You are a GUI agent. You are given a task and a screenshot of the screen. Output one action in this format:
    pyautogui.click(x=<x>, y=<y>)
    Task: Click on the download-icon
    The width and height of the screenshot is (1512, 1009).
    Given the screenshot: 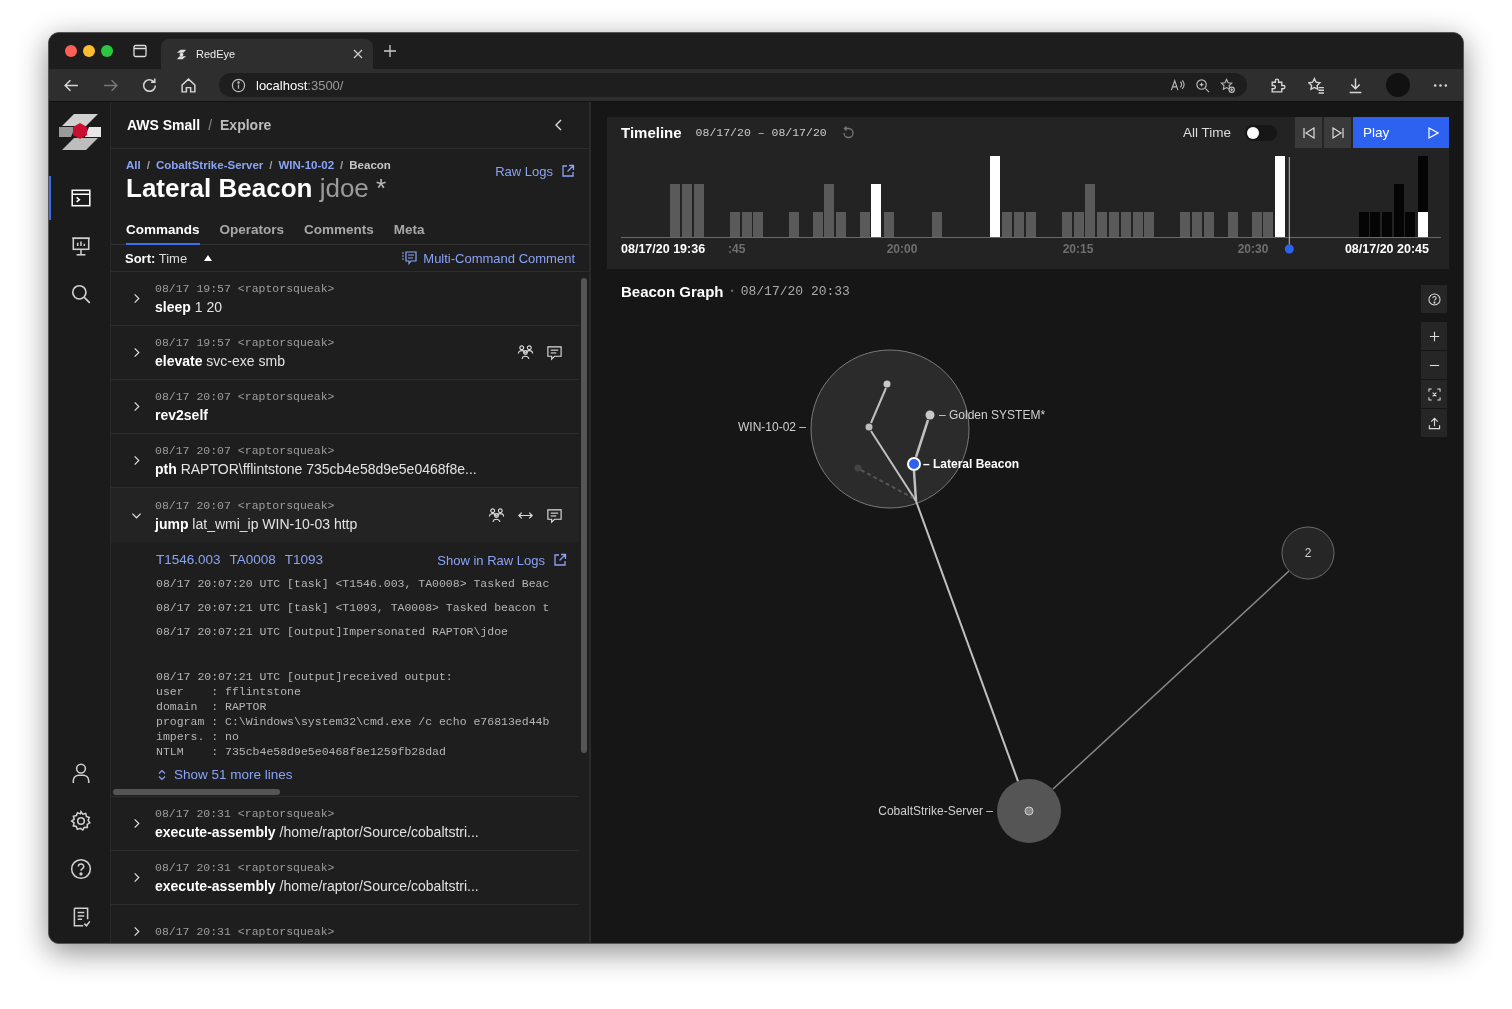 What is the action you would take?
    pyautogui.click(x=1355, y=85)
    